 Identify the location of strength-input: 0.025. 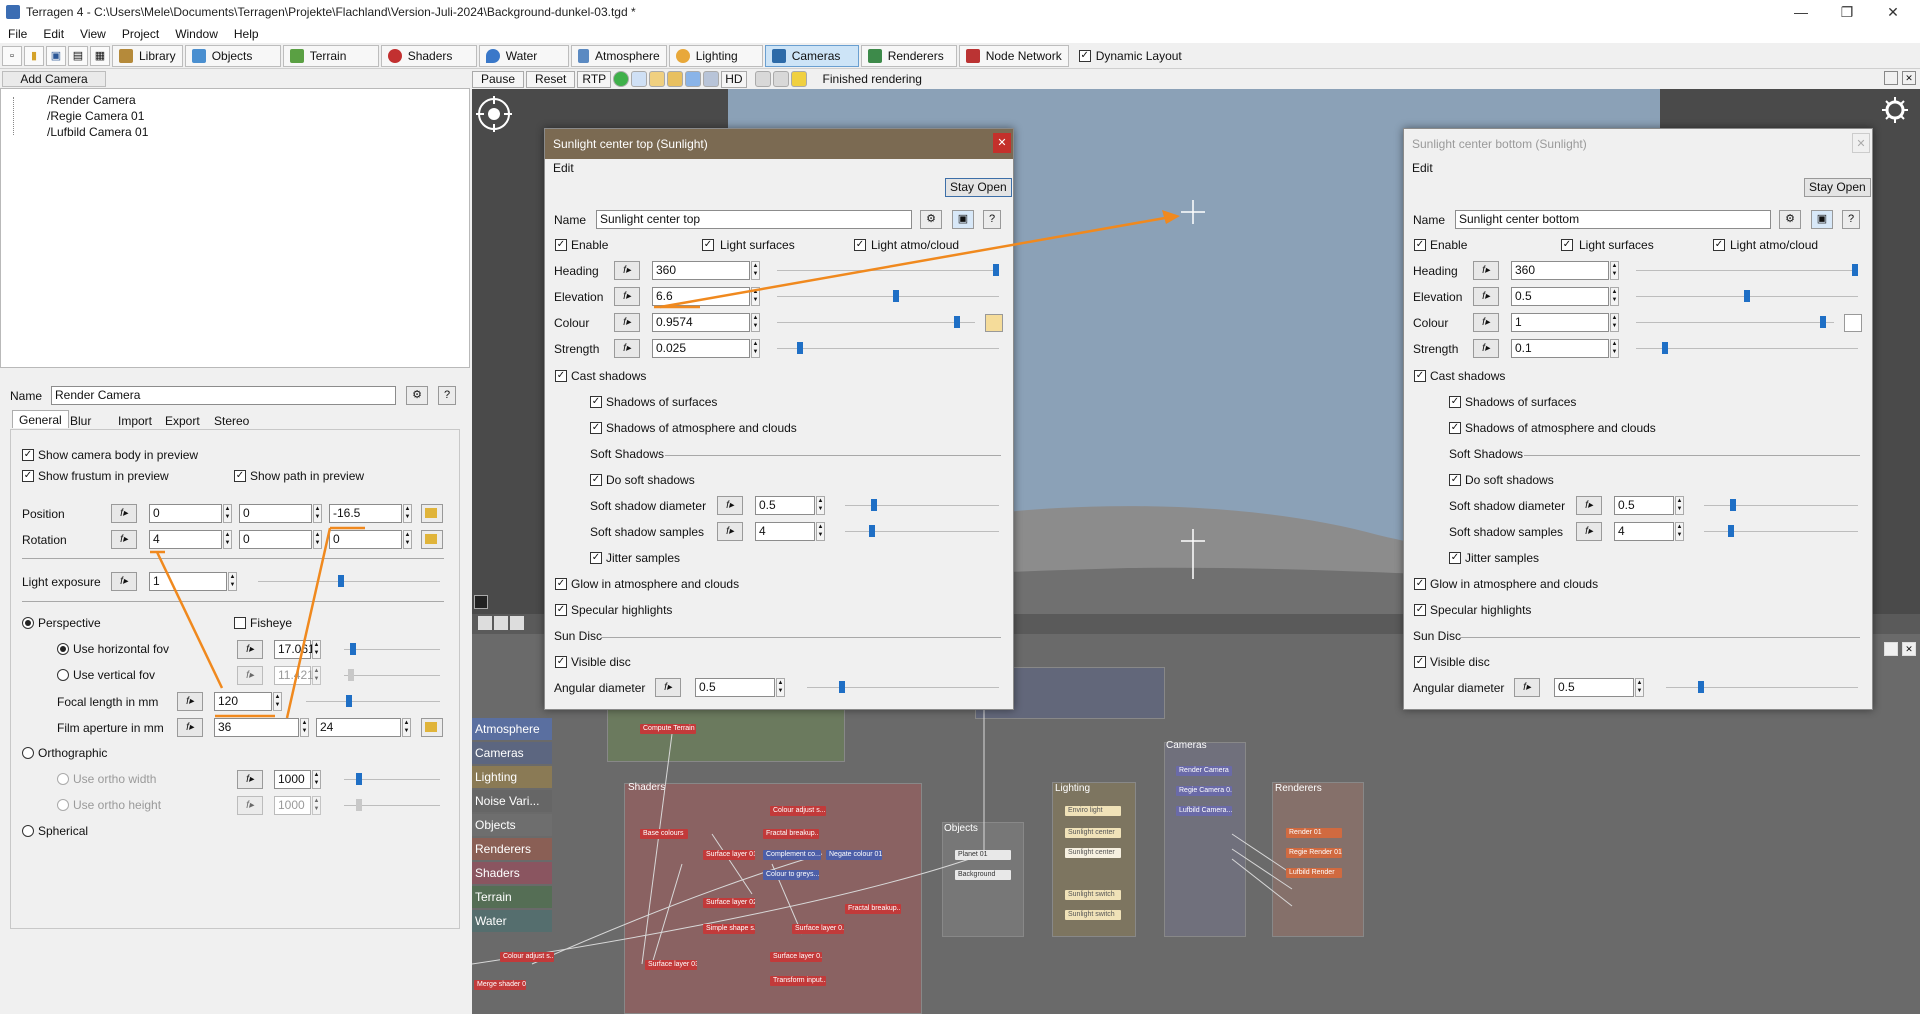
(701, 348).